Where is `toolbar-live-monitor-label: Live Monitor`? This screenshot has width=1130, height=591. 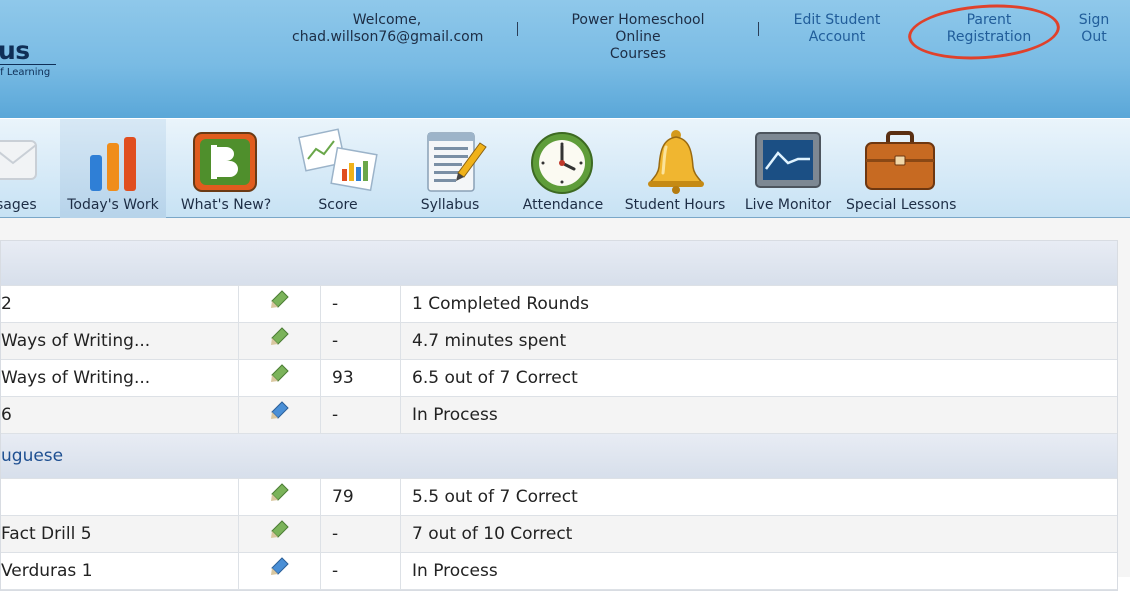
toolbar-live-monitor-label: Live Monitor is located at coordinates (788, 205).